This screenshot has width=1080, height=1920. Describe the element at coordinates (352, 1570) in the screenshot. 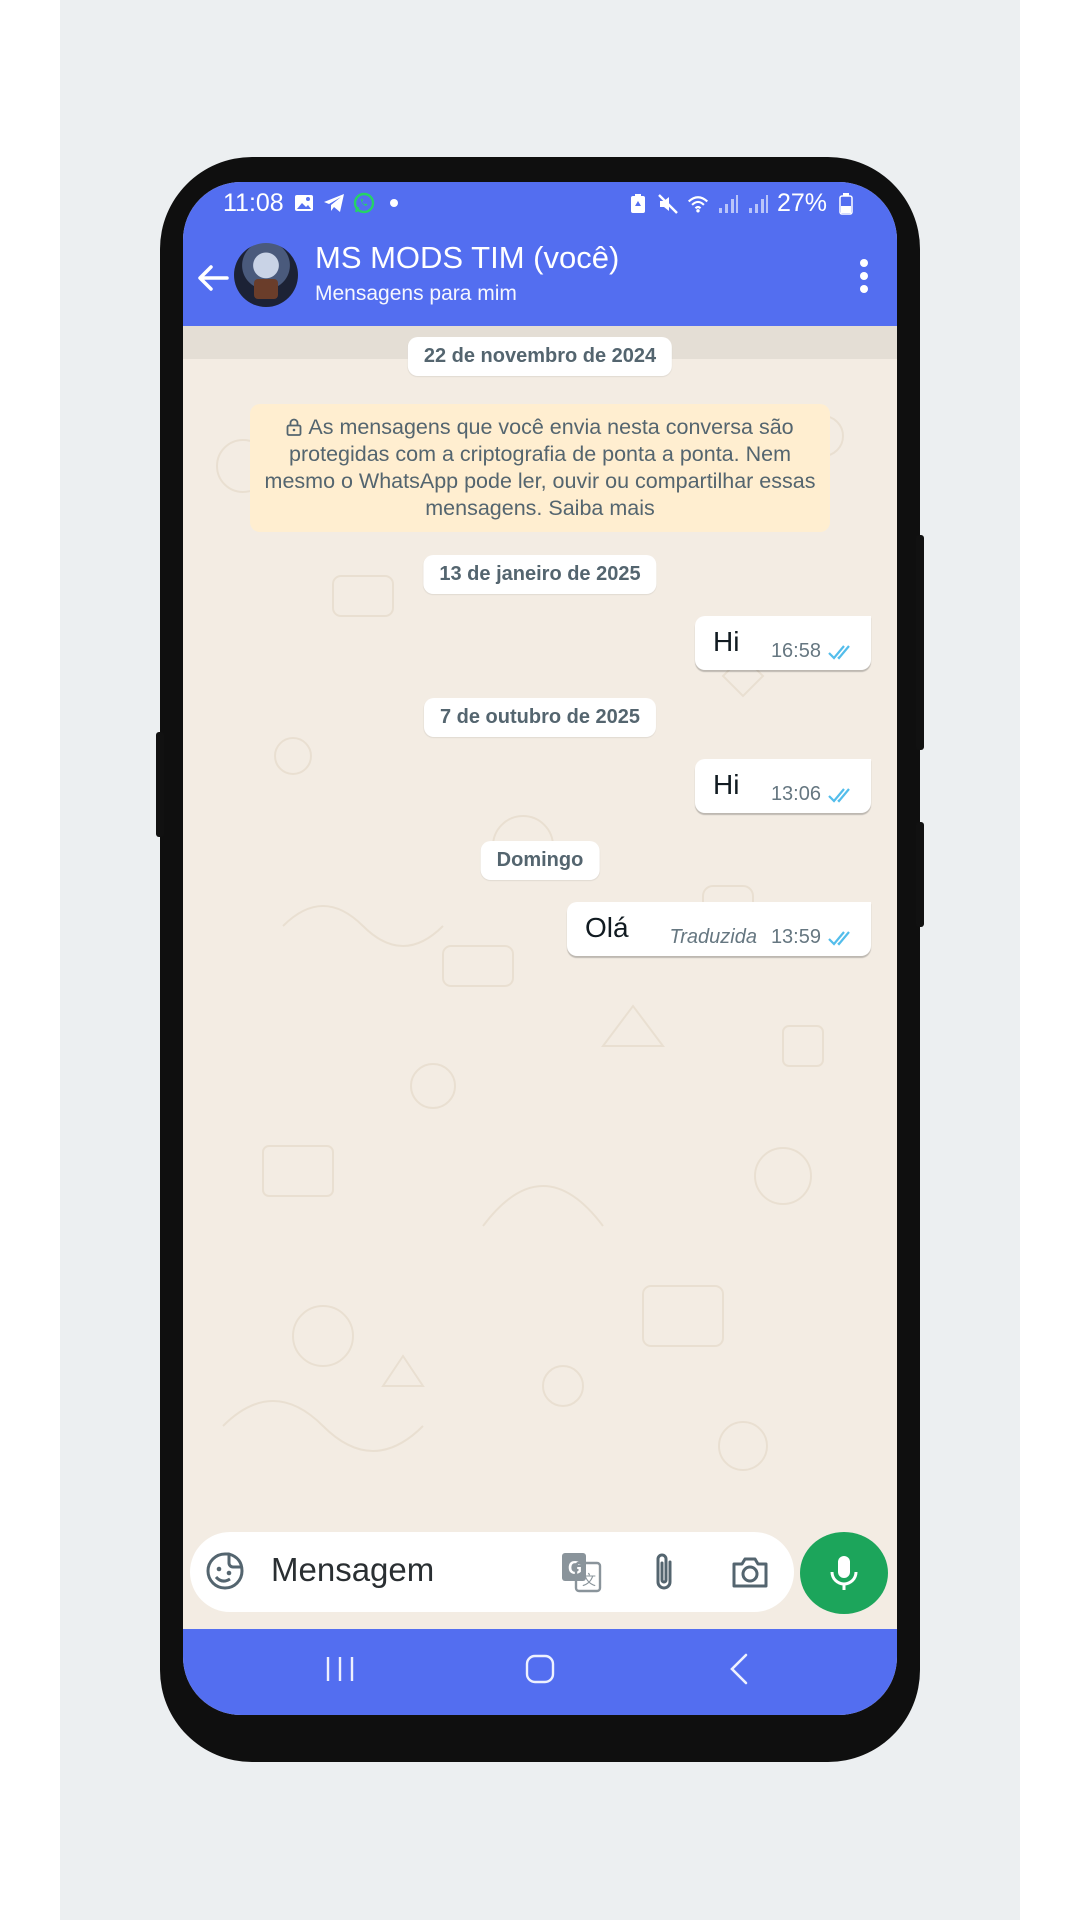

I see `message-input: Mensagem` at that location.